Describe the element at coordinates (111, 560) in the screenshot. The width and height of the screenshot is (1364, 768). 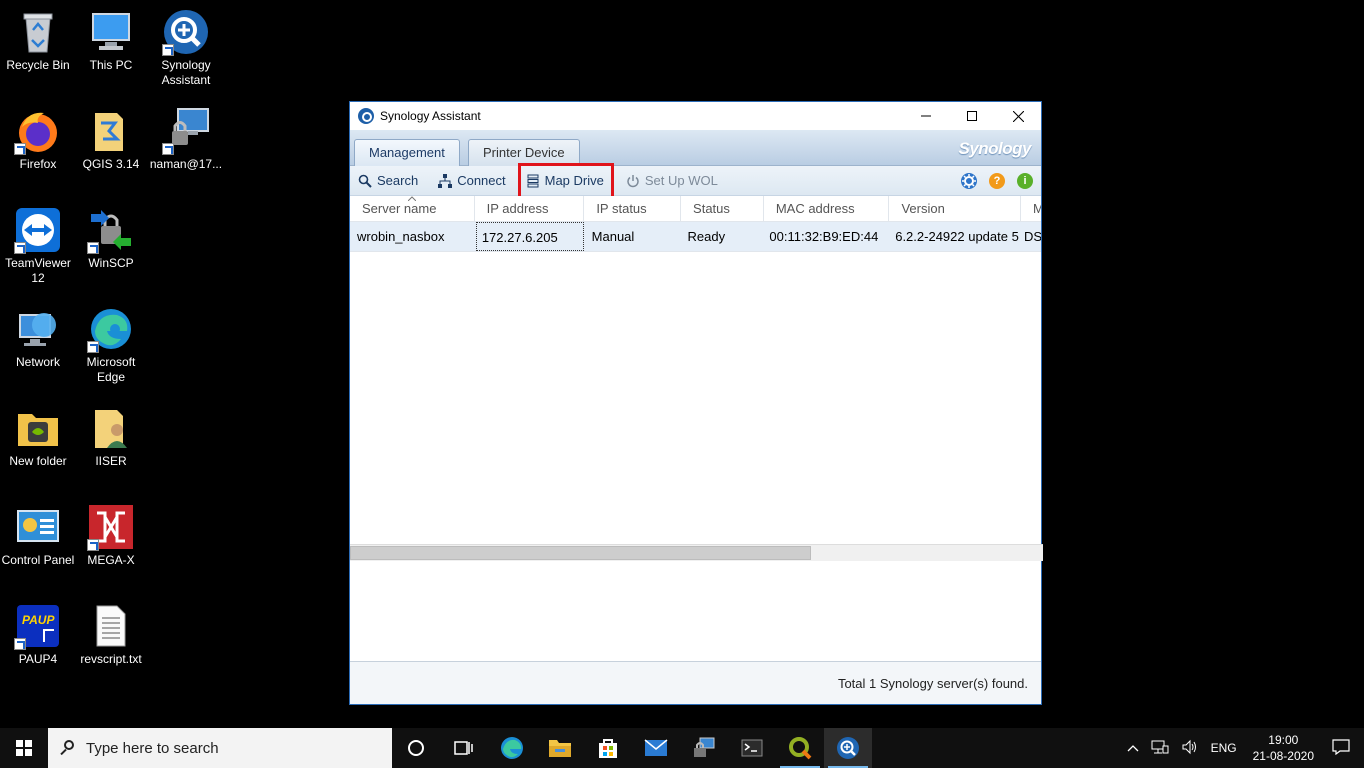
I see `desktop-icon-label: MEGA-X` at that location.